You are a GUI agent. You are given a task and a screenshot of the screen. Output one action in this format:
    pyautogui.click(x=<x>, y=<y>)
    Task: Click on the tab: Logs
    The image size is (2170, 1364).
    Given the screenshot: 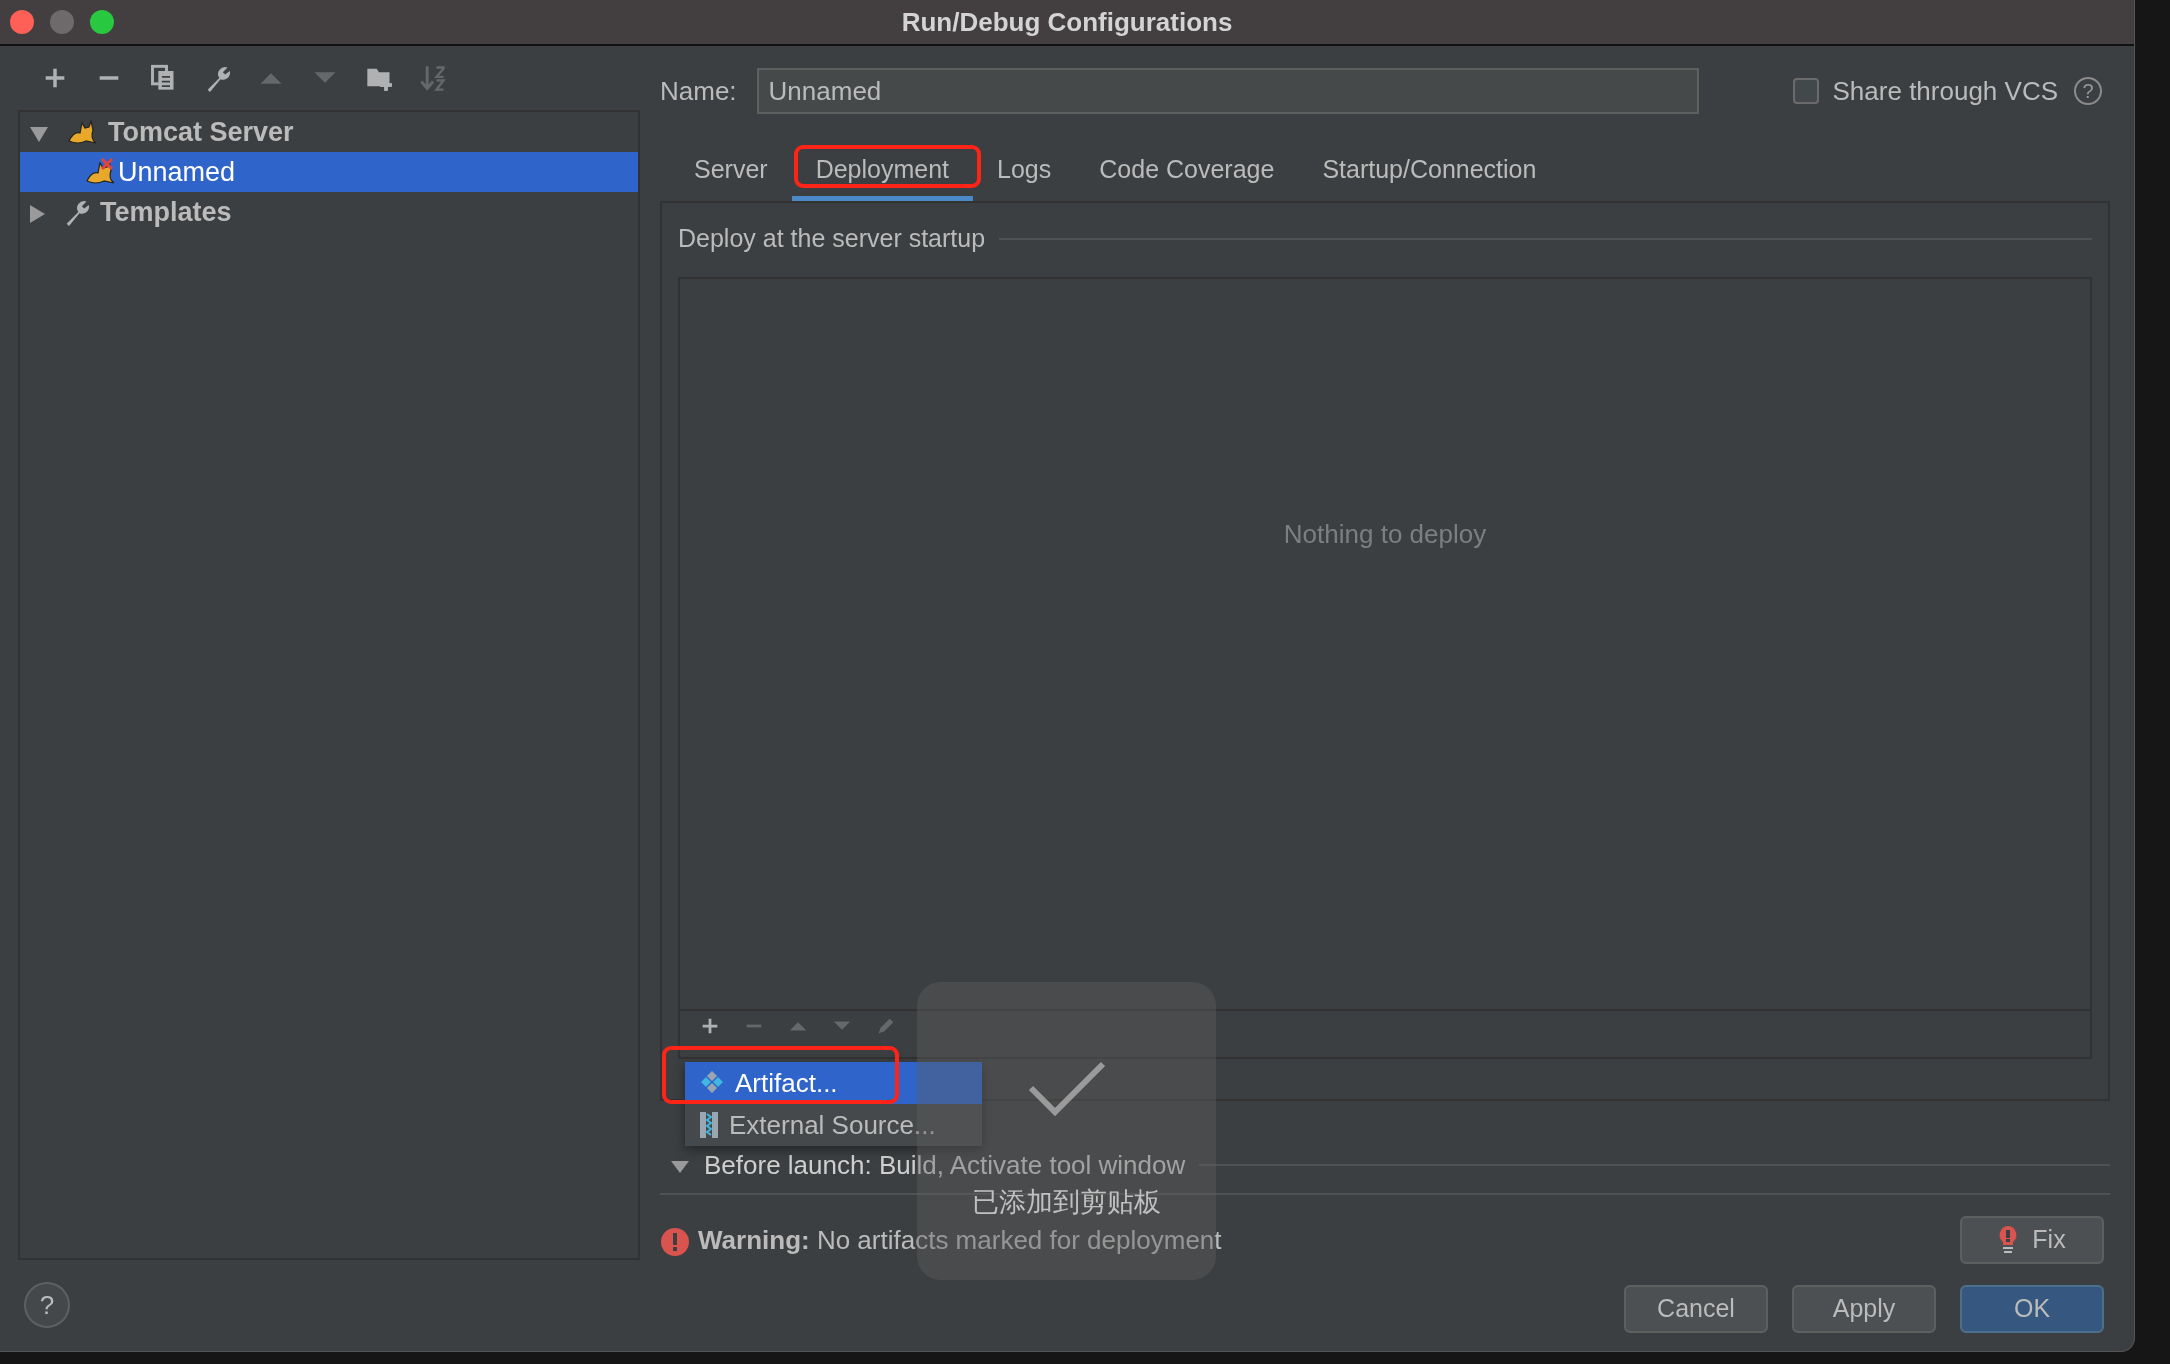 What is the action you would take?
    pyautogui.click(x=1024, y=172)
    